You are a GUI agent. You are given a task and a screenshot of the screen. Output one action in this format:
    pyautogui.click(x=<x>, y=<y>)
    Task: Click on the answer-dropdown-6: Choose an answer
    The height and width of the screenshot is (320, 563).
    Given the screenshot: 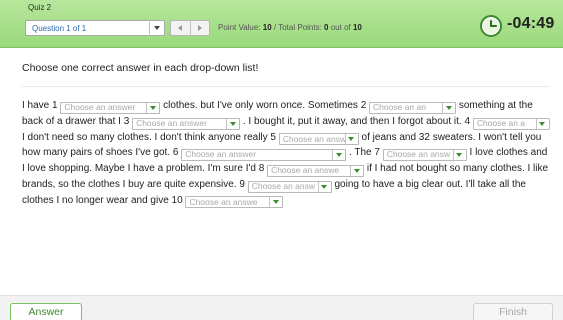 What is the action you would take?
    pyautogui.click(x=264, y=155)
    